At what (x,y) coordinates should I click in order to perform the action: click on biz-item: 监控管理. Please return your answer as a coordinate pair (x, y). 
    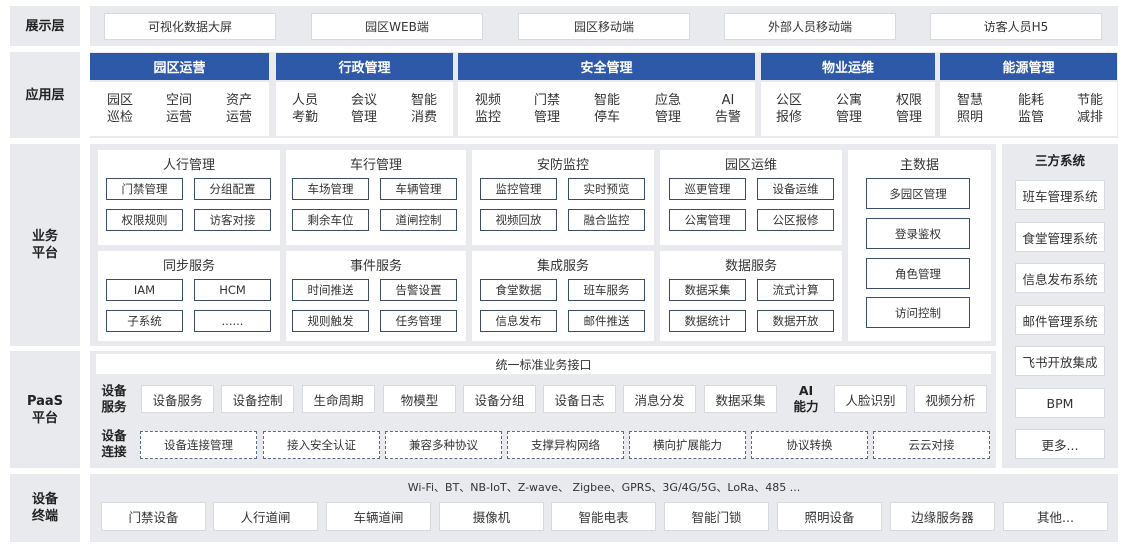
    Looking at the image, I should click on (518, 189).